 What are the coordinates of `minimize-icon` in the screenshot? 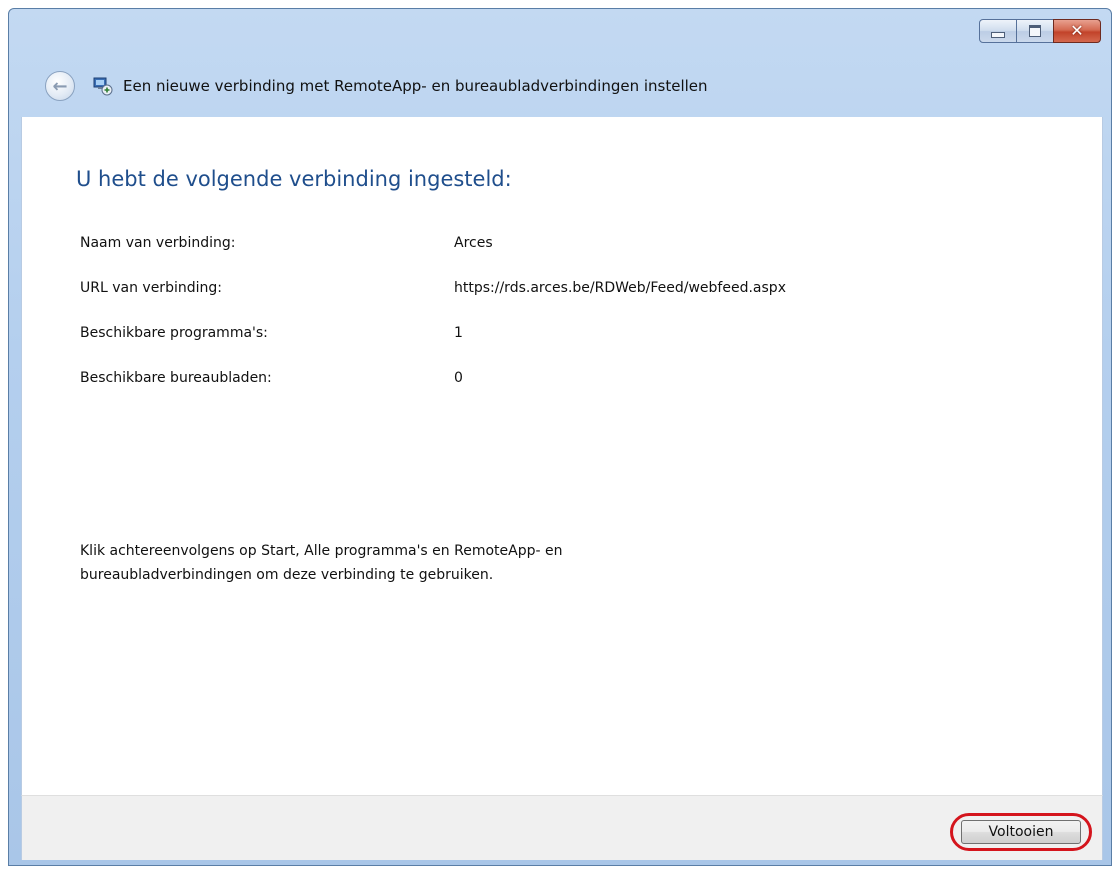 It's located at (998, 35).